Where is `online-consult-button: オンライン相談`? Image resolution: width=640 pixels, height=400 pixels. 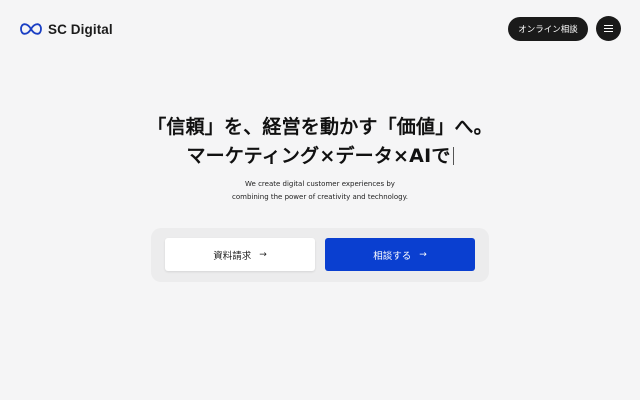 online-consult-button: オンライン相談 is located at coordinates (548, 29).